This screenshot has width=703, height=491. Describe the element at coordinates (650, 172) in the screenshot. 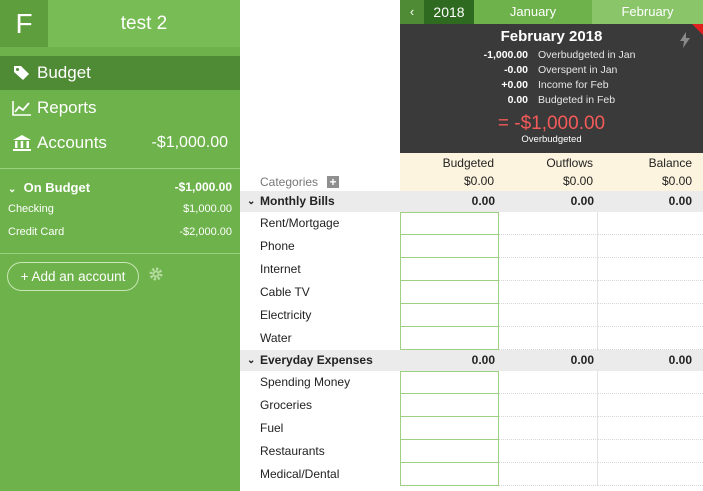

I see `column-balance: Balance $0.00` at that location.